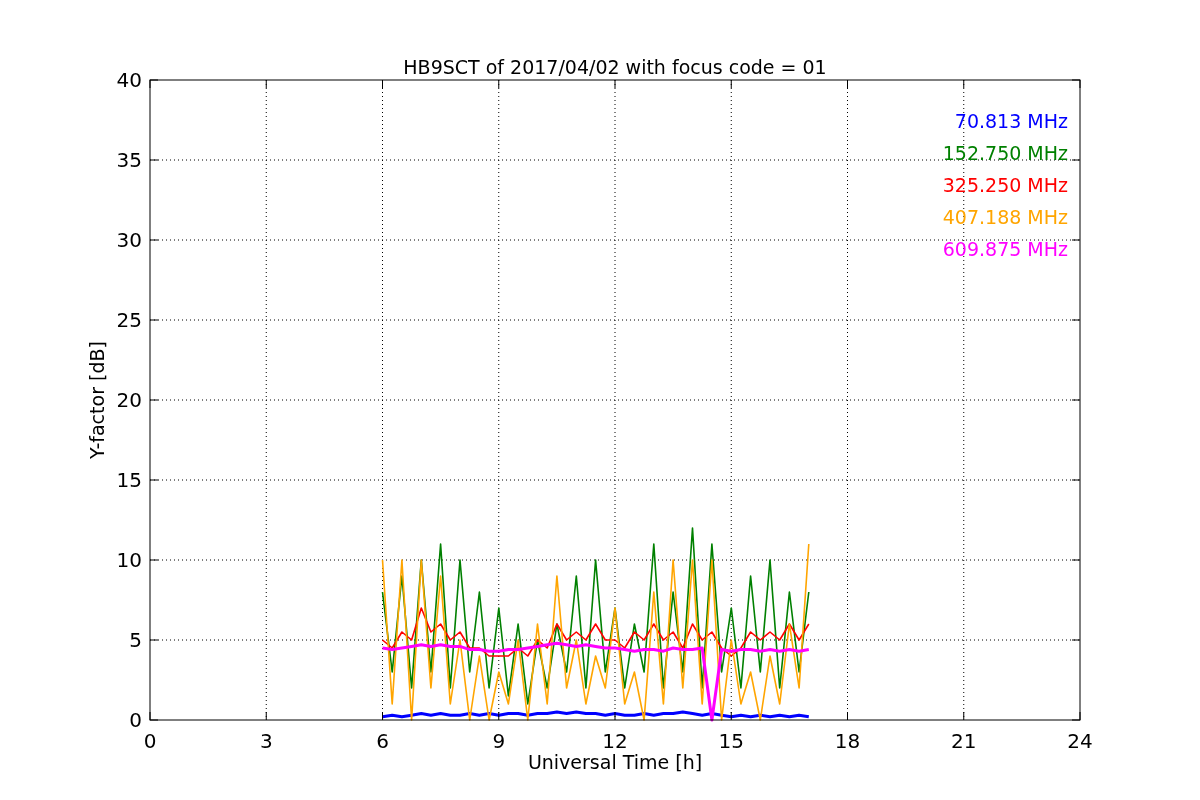  What do you see at coordinates (847, 741) in the screenshot?
I see `x-tick-label: 18` at bounding box center [847, 741].